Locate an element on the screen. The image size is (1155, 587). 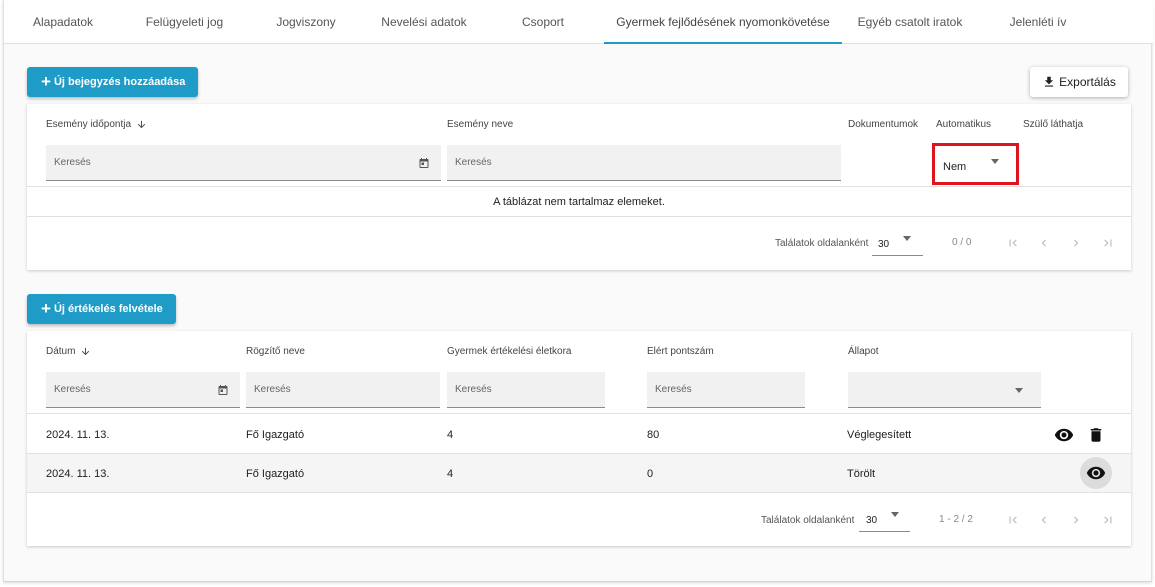
event-date-filter: Keresés is located at coordinates (243, 163).